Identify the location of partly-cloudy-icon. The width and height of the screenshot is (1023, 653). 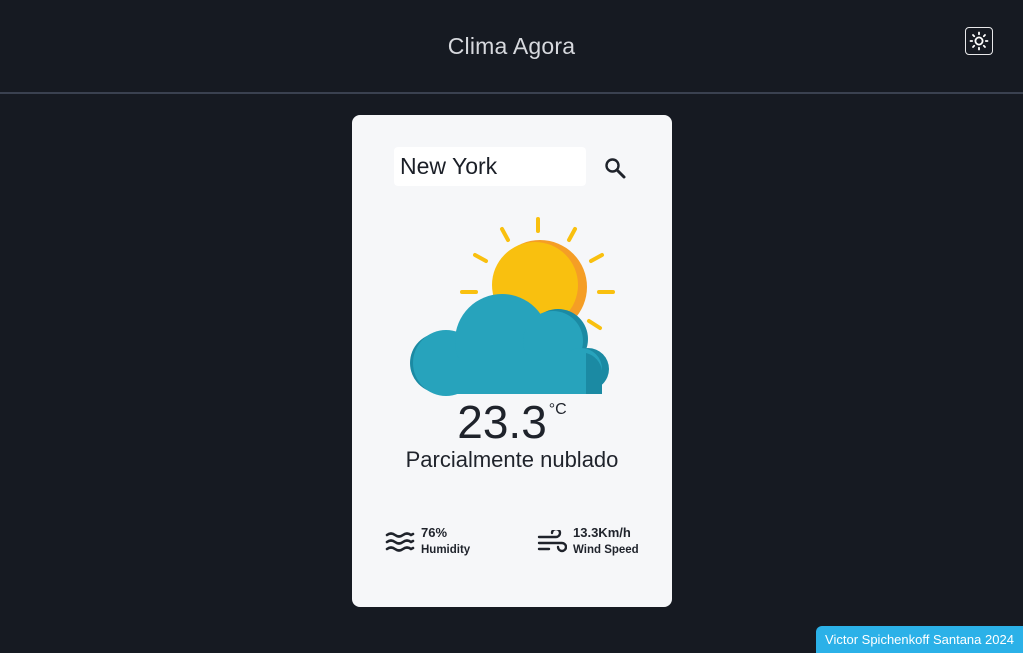
(512, 306).